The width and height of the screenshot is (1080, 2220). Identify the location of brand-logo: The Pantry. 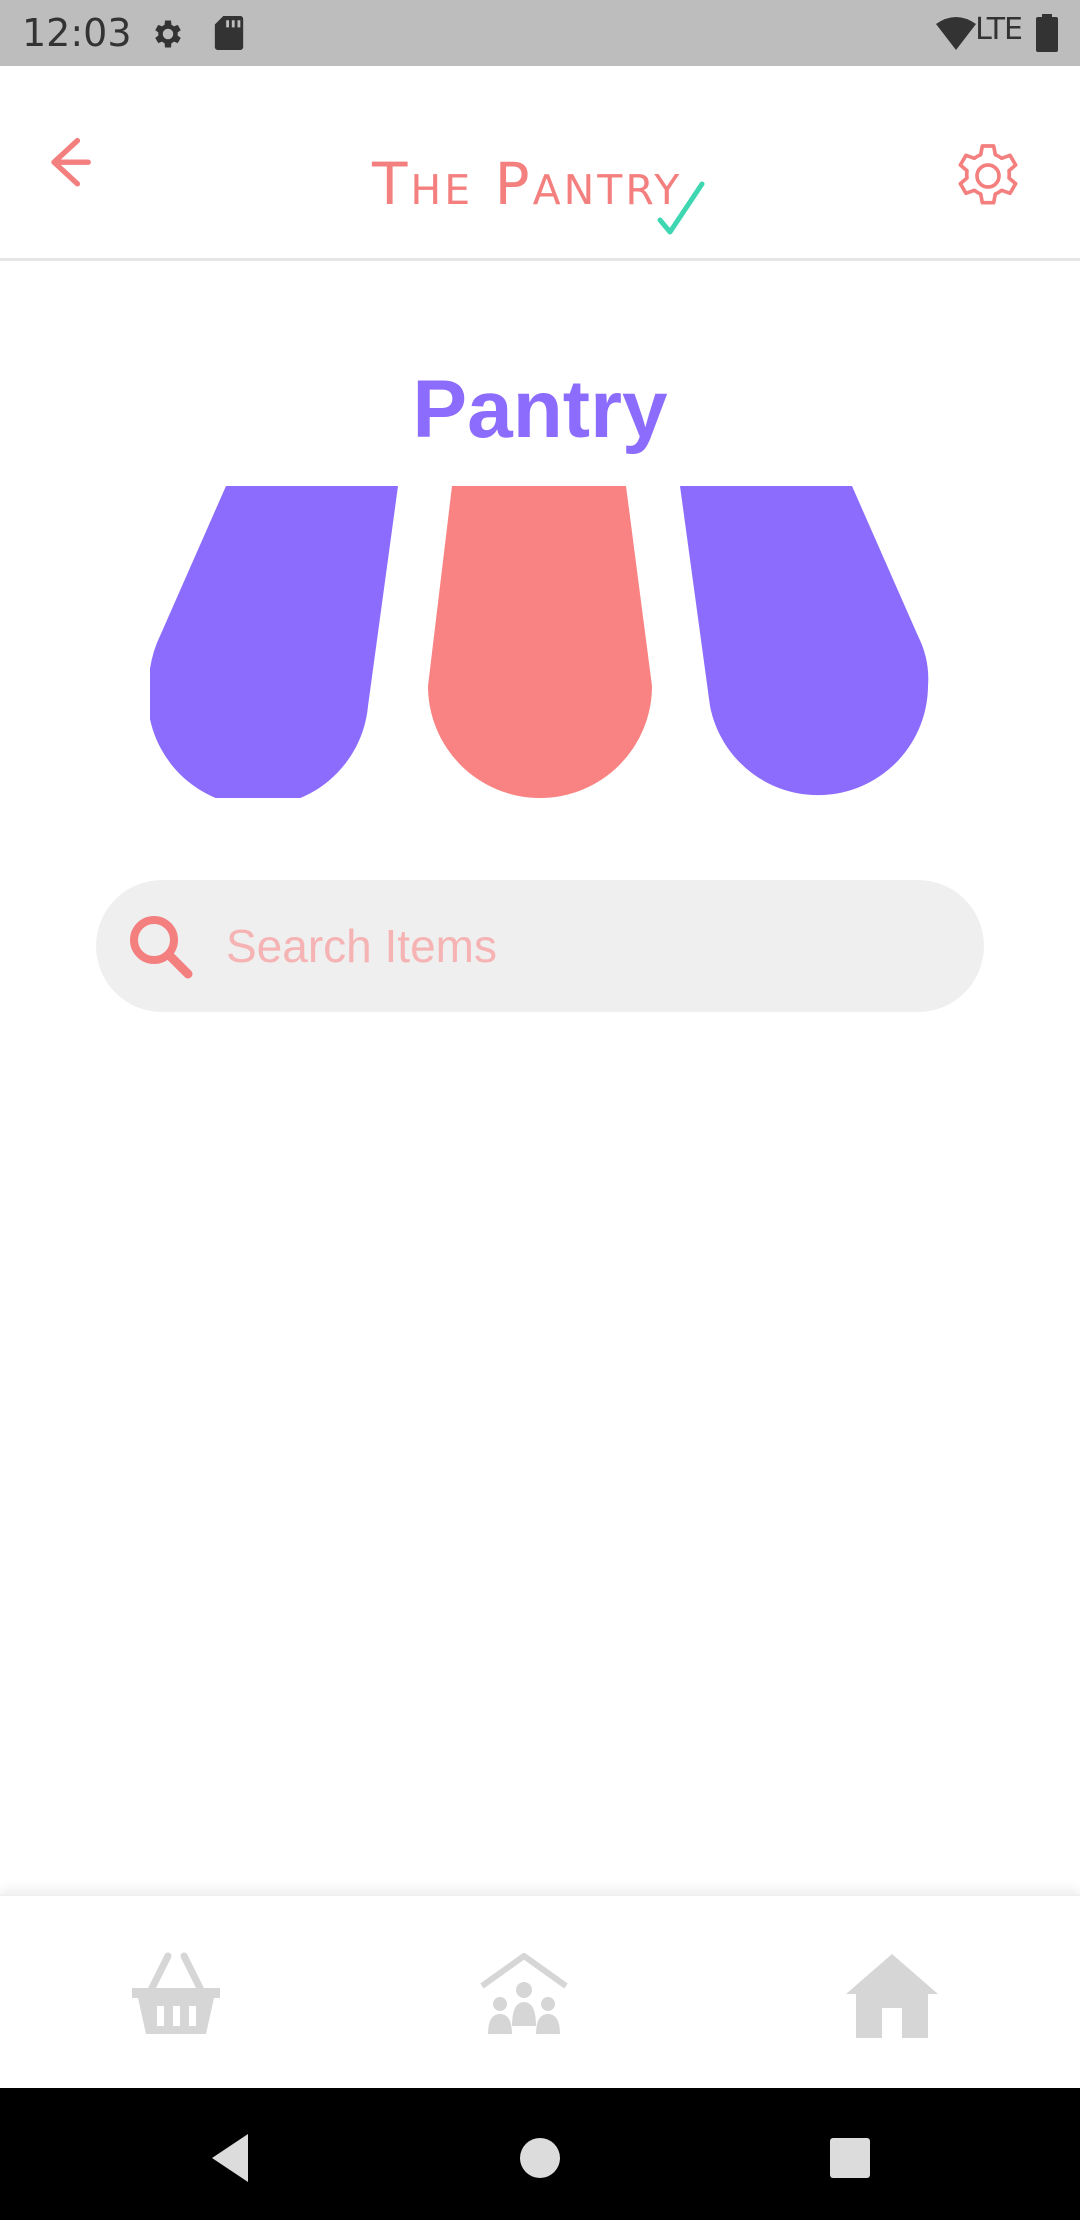
(542, 189).